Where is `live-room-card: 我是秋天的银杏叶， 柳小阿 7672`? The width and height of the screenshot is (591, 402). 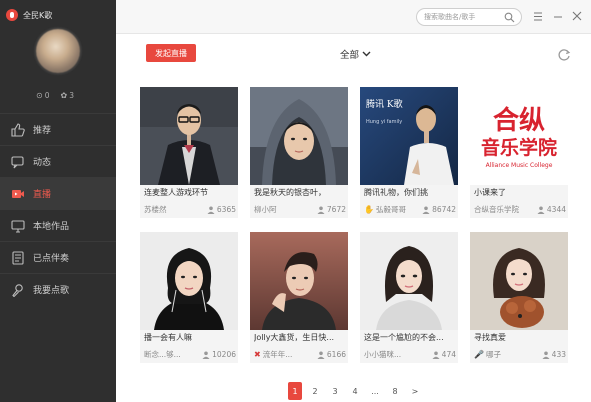 live-room-card: 我是秋天的银杏叶， 柳小阿 7672 is located at coordinates (299, 152).